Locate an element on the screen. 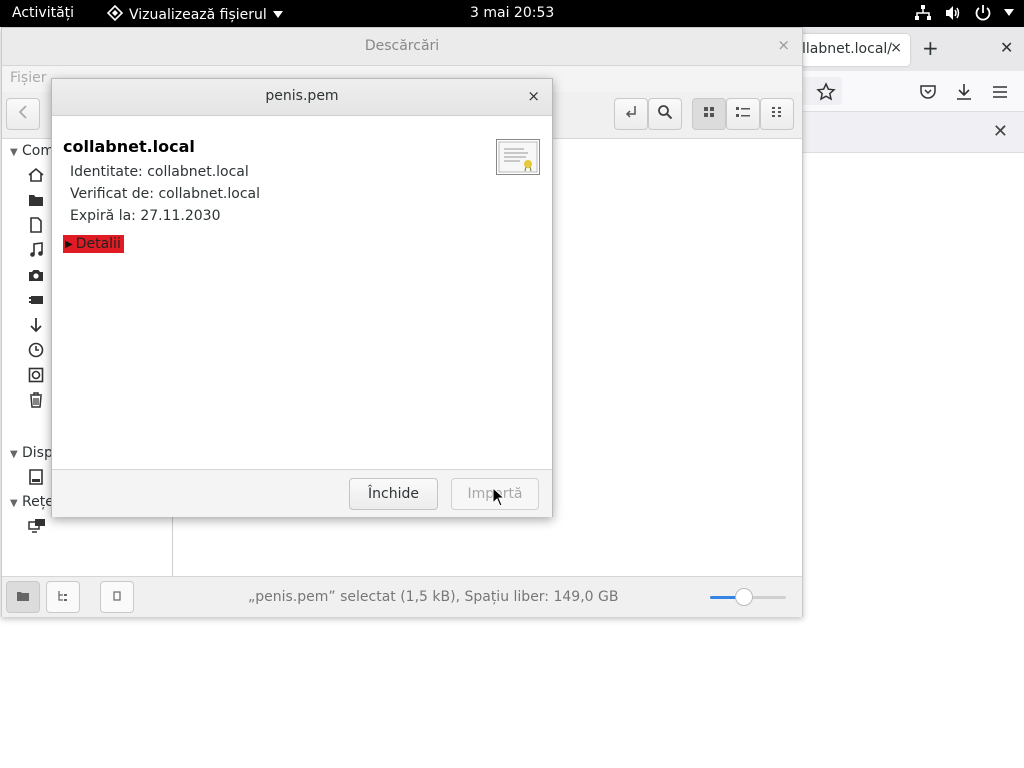 Image resolution: width=1024 pixels, height=768 pixels. mouse-cursor-icon is located at coordinates (499, 498).